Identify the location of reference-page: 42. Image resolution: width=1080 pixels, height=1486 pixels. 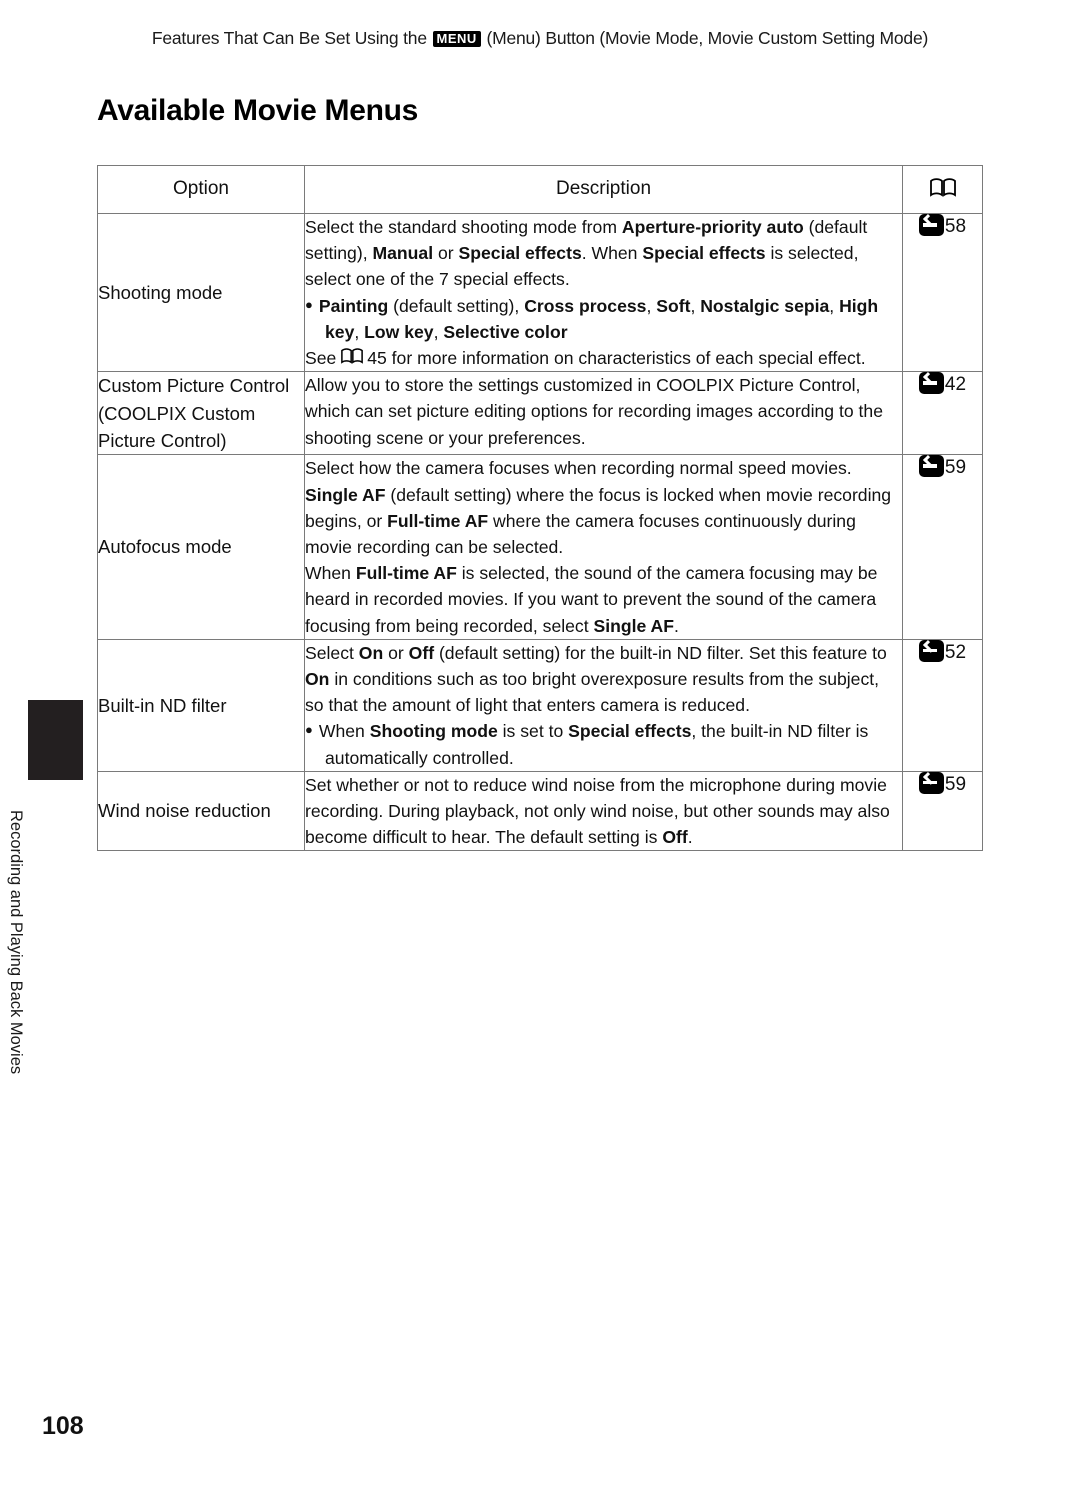
(955, 385).